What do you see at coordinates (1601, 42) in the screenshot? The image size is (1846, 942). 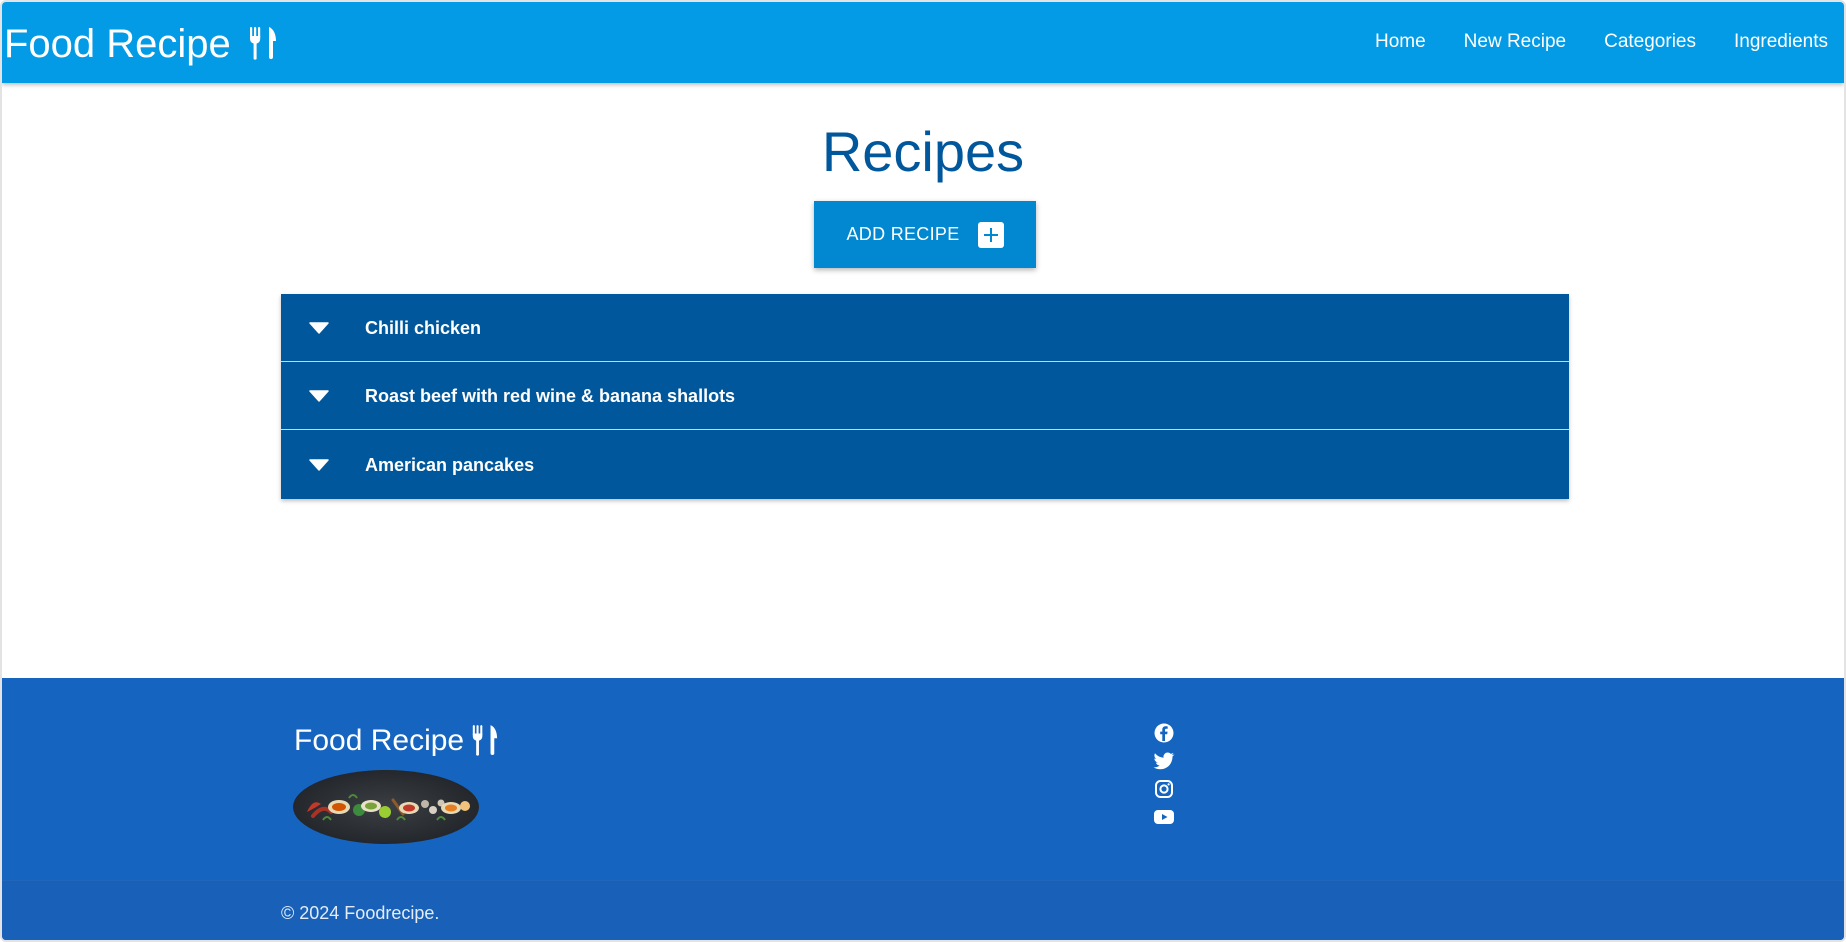 I see `nav-links: Home New Recipe Categories Ingredients` at bounding box center [1601, 42].